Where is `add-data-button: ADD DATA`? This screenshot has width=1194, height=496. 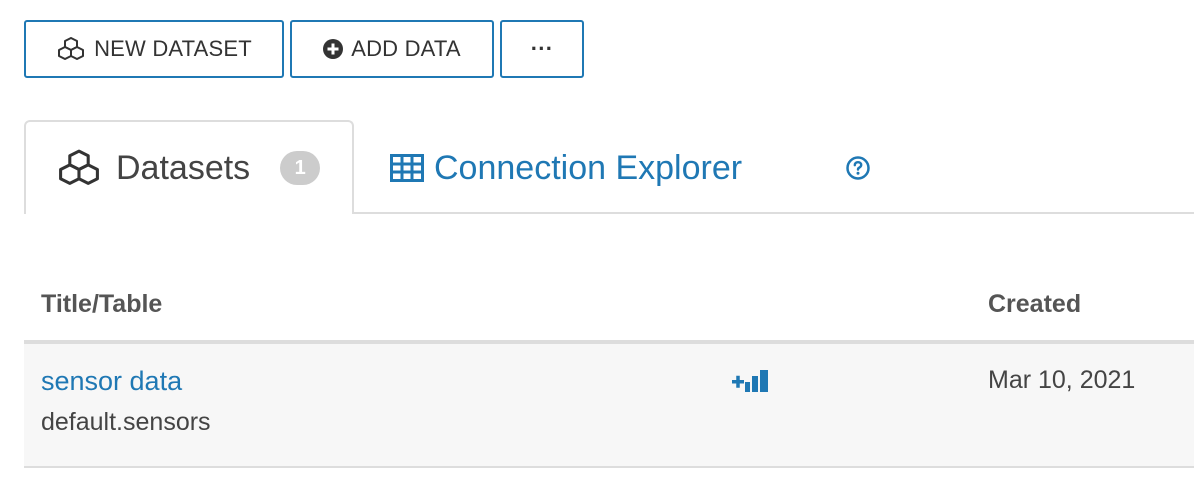
add-data-button: ADD DATA is located at coordinates (392, 49).